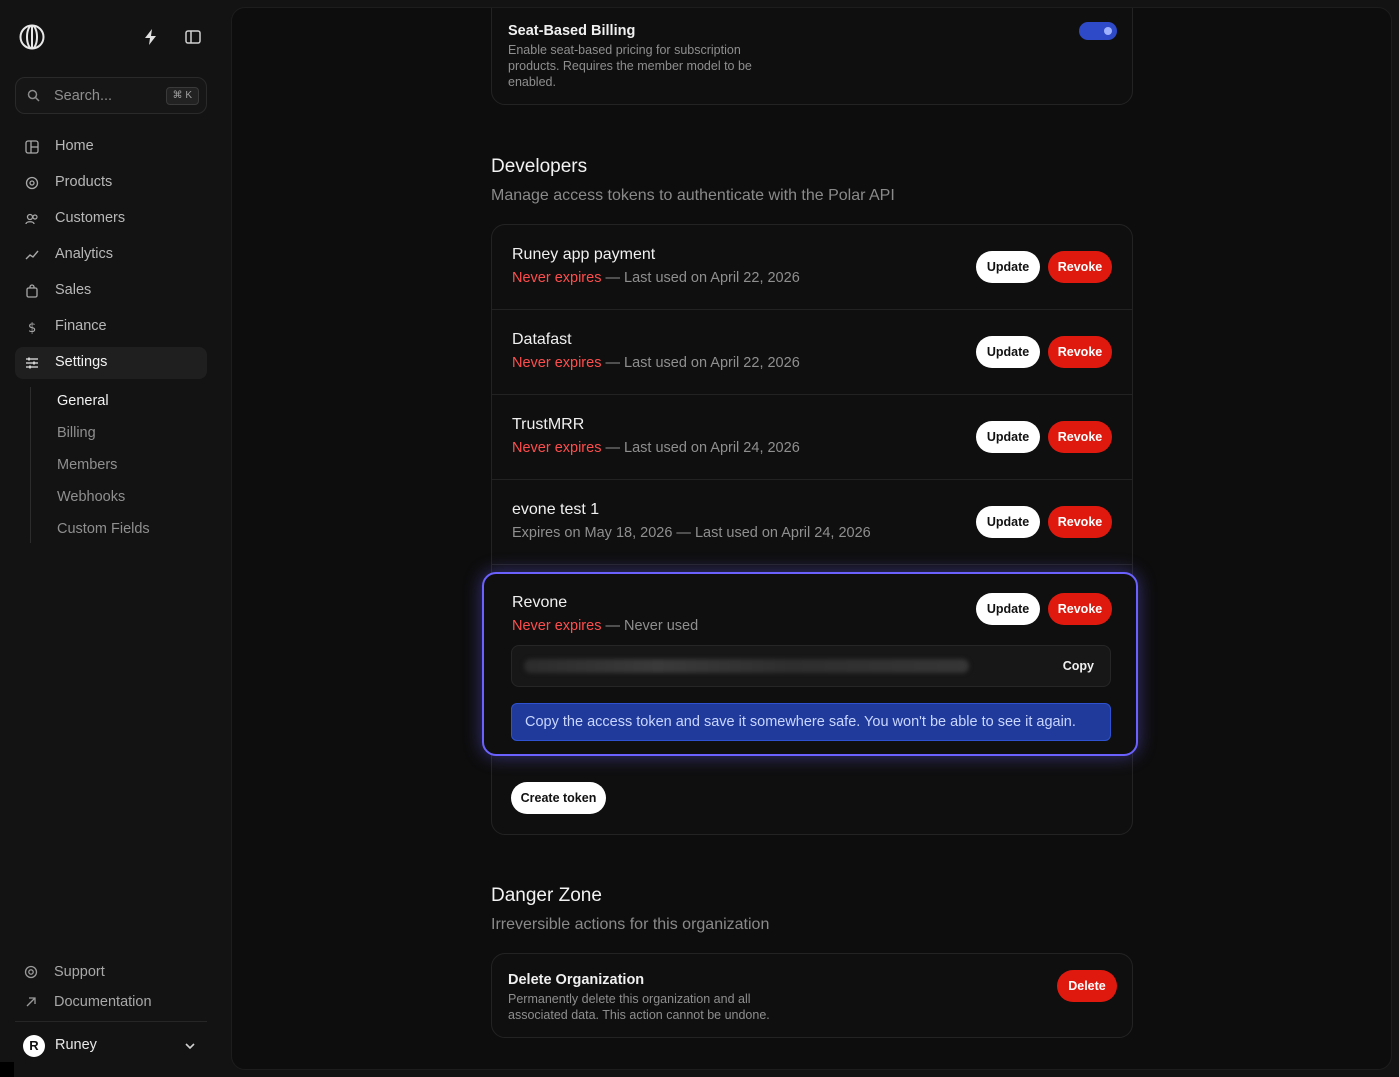  Describe the element at coordinates (151, 37) in the screenshot. I see `lightning-icon` at that location.